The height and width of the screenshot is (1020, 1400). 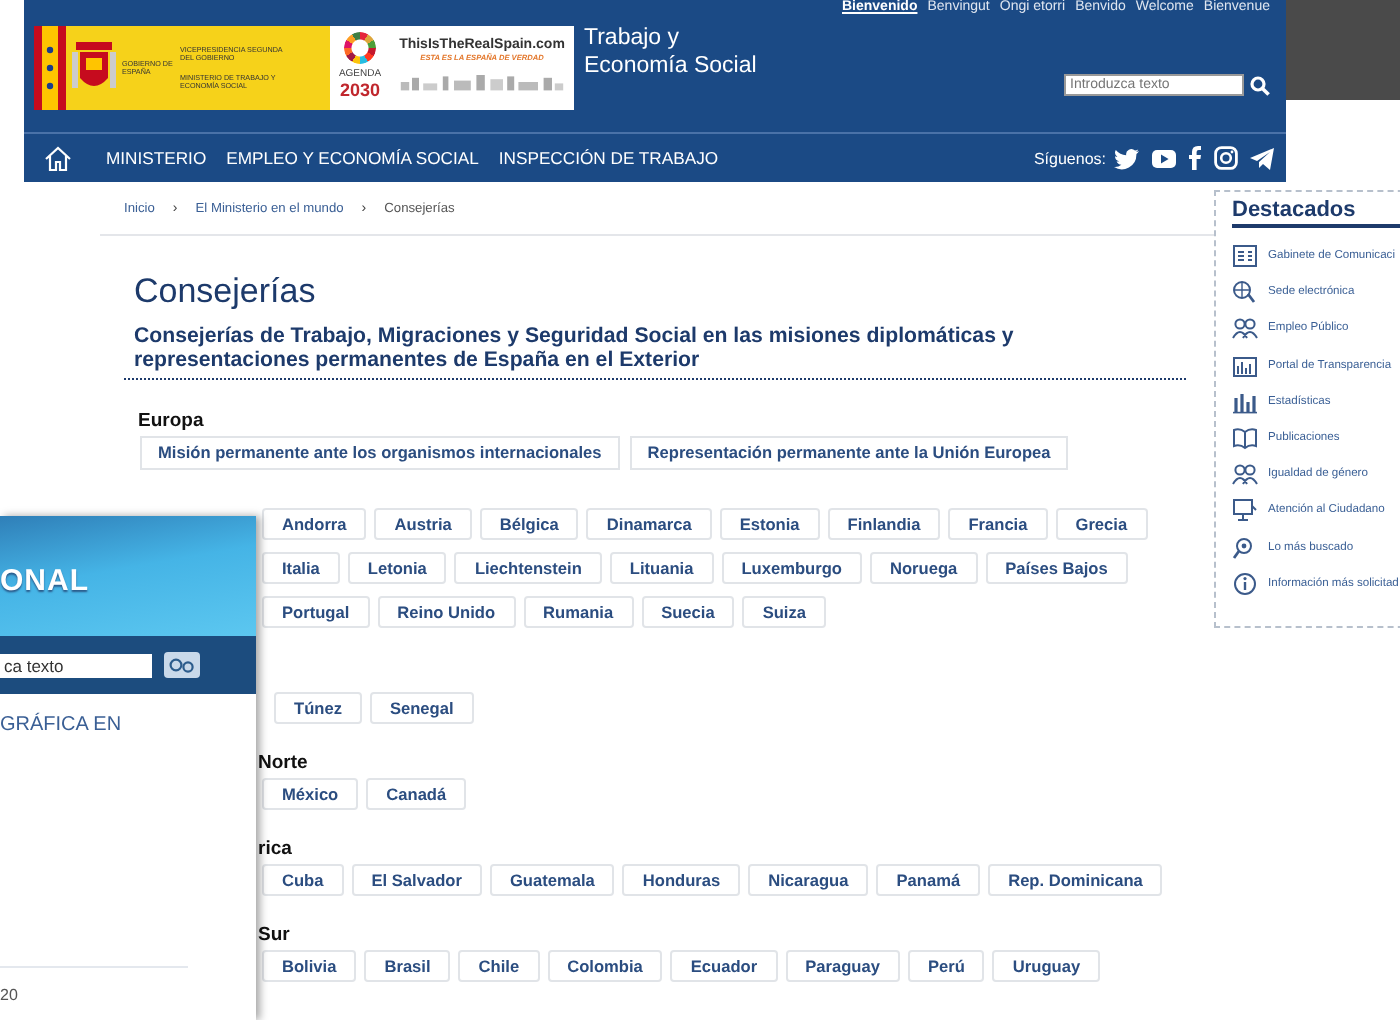 What do you see at coordinates (360, 90) in the screenshot?
I see `agenda-year: 2030` at bounding box center [360, 90].